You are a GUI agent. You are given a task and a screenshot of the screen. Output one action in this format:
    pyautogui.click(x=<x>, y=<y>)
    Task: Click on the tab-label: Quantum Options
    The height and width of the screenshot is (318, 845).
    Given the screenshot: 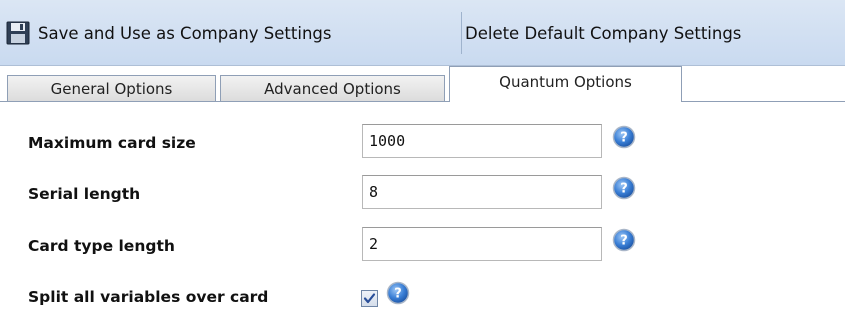 What is the action you would take?
    pyautogui.click(x=565, y=82)
    